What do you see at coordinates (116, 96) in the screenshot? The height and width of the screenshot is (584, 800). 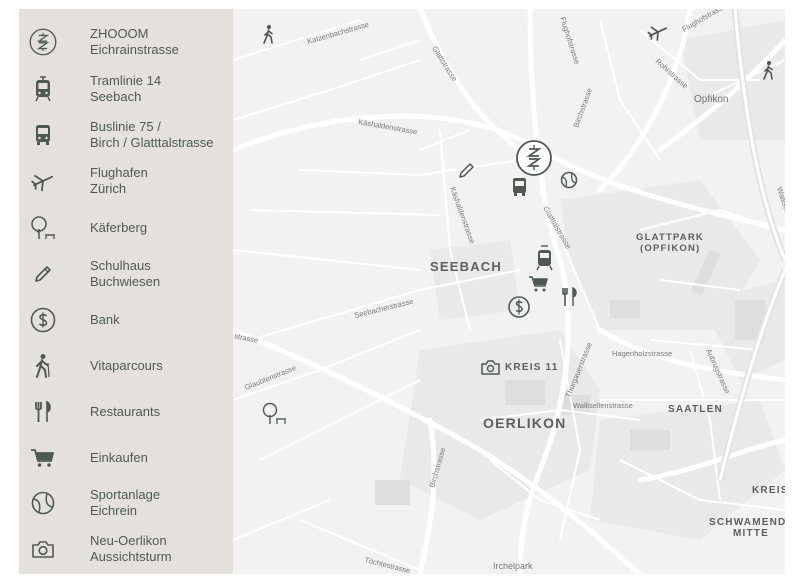 I see `legend-label-2: Seebach` at bounding box center [116, 96].